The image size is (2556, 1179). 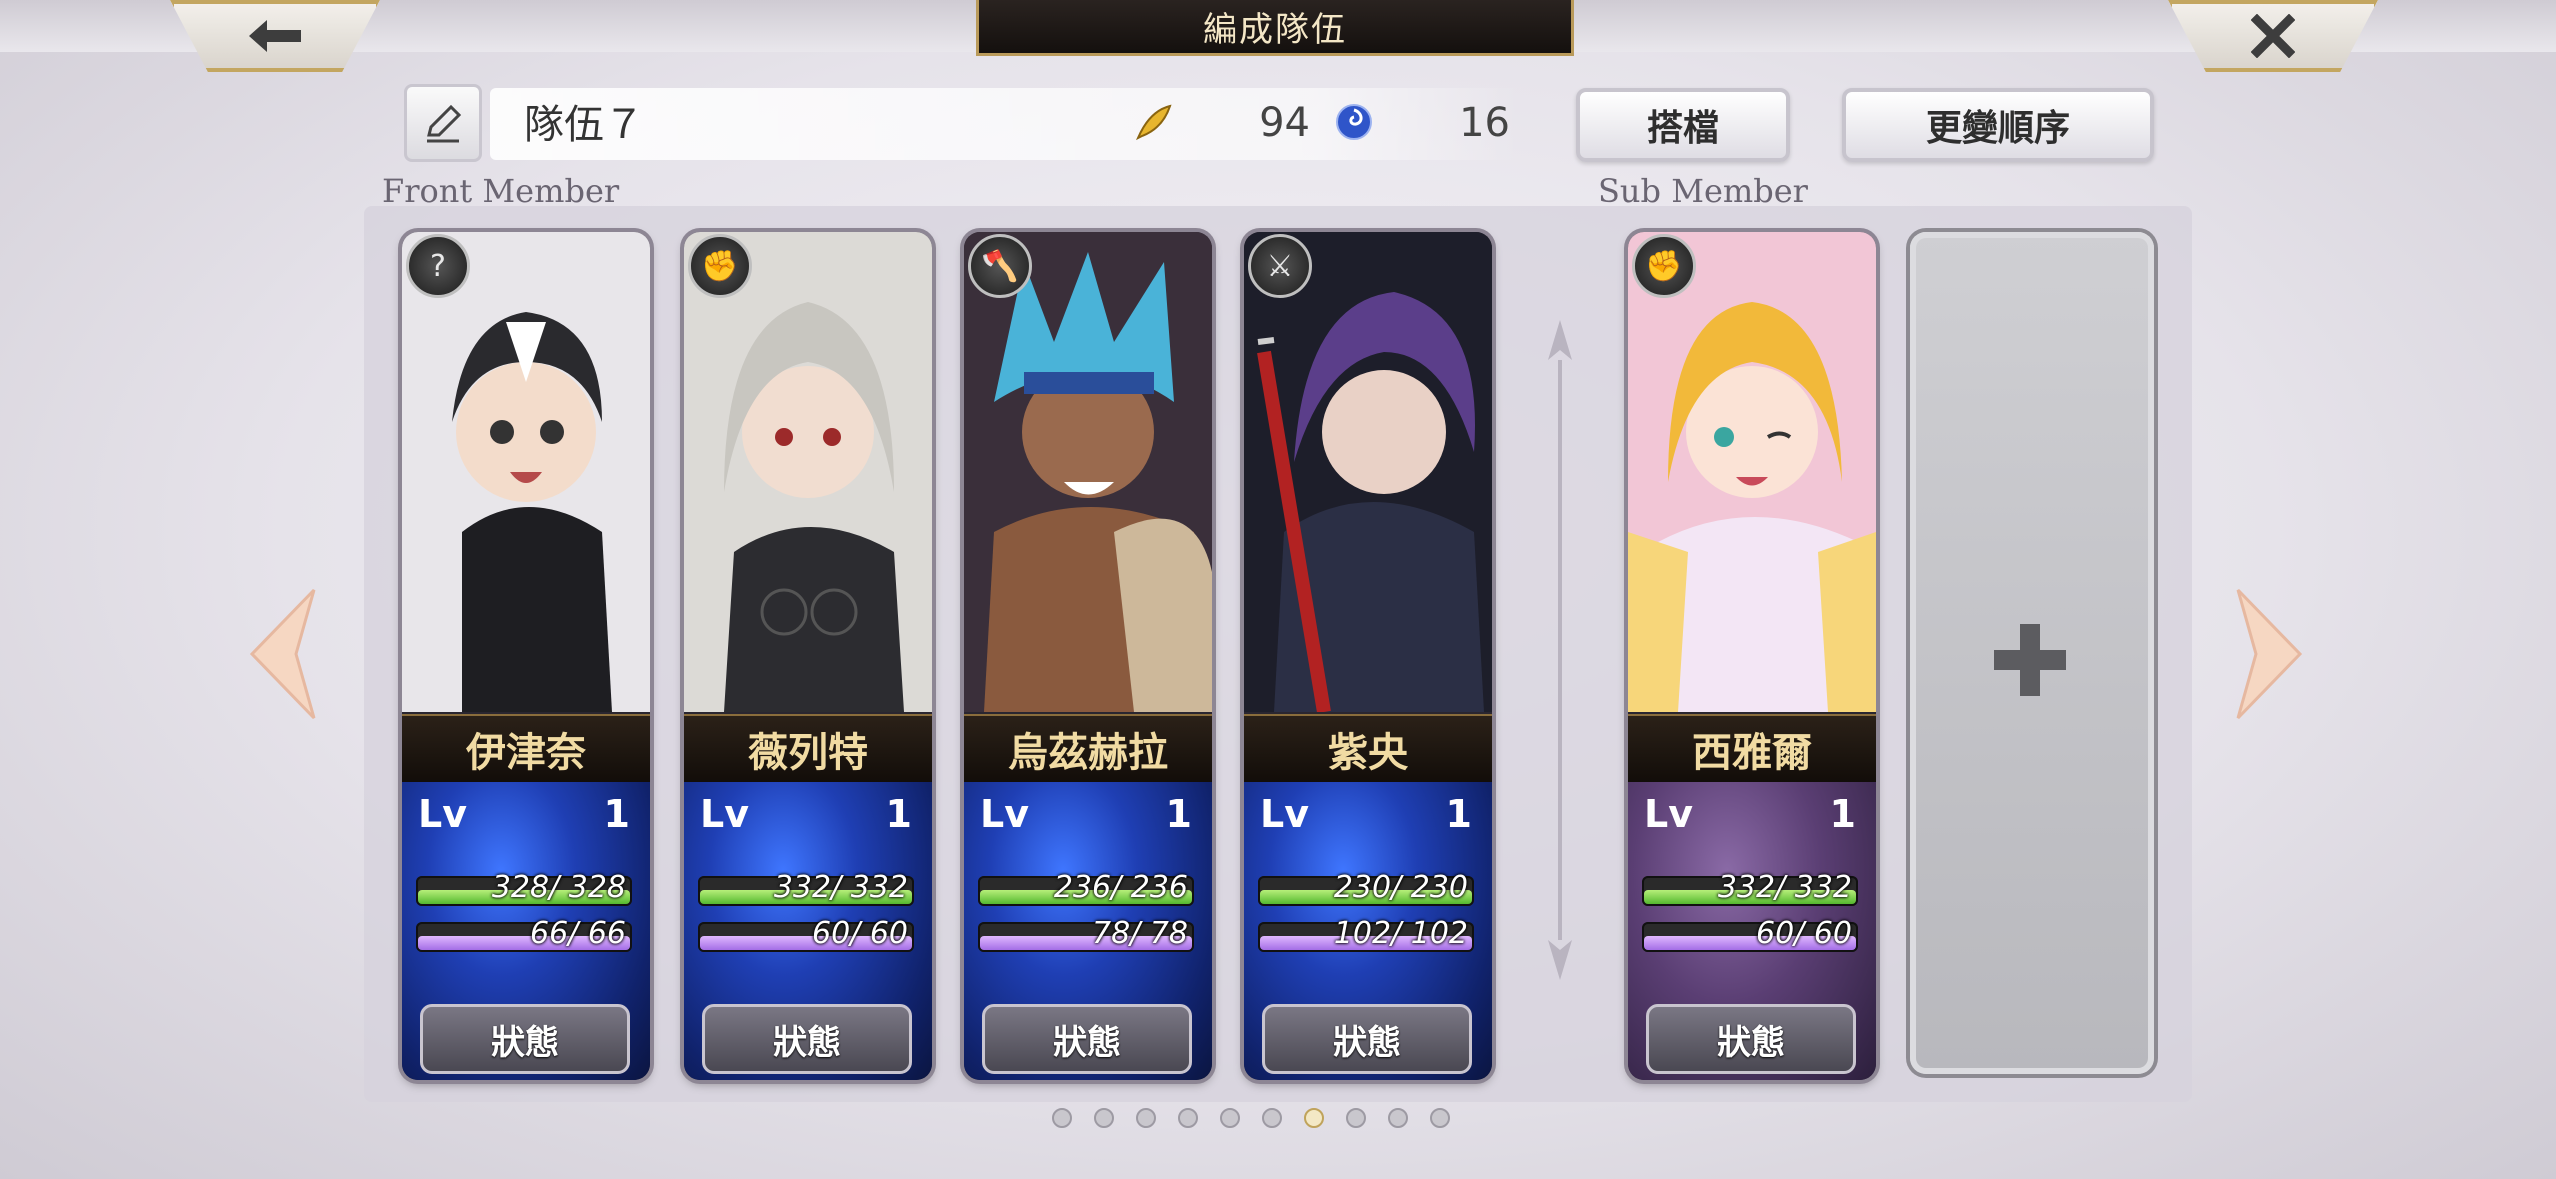 What do you see at coordinates (1280, 266) in the screenshot?
I see `sword-icon: ⚔` at bounding box center [1280, 266].